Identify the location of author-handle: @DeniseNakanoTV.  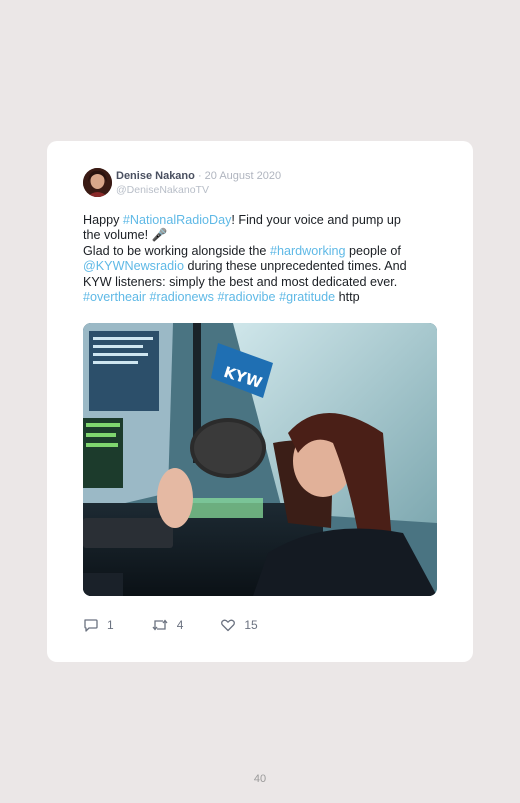
(162, 190).